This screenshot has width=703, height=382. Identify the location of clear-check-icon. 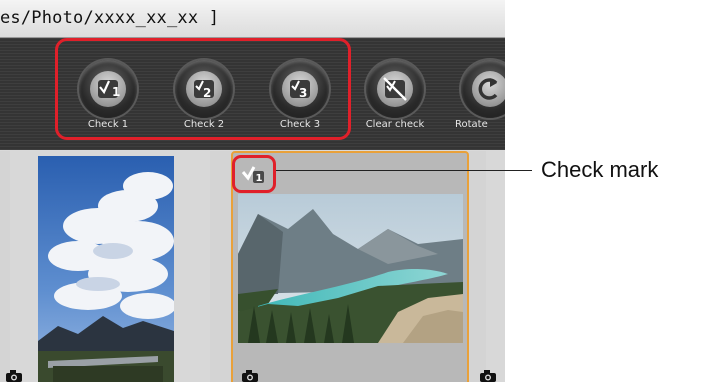
(395, 89).